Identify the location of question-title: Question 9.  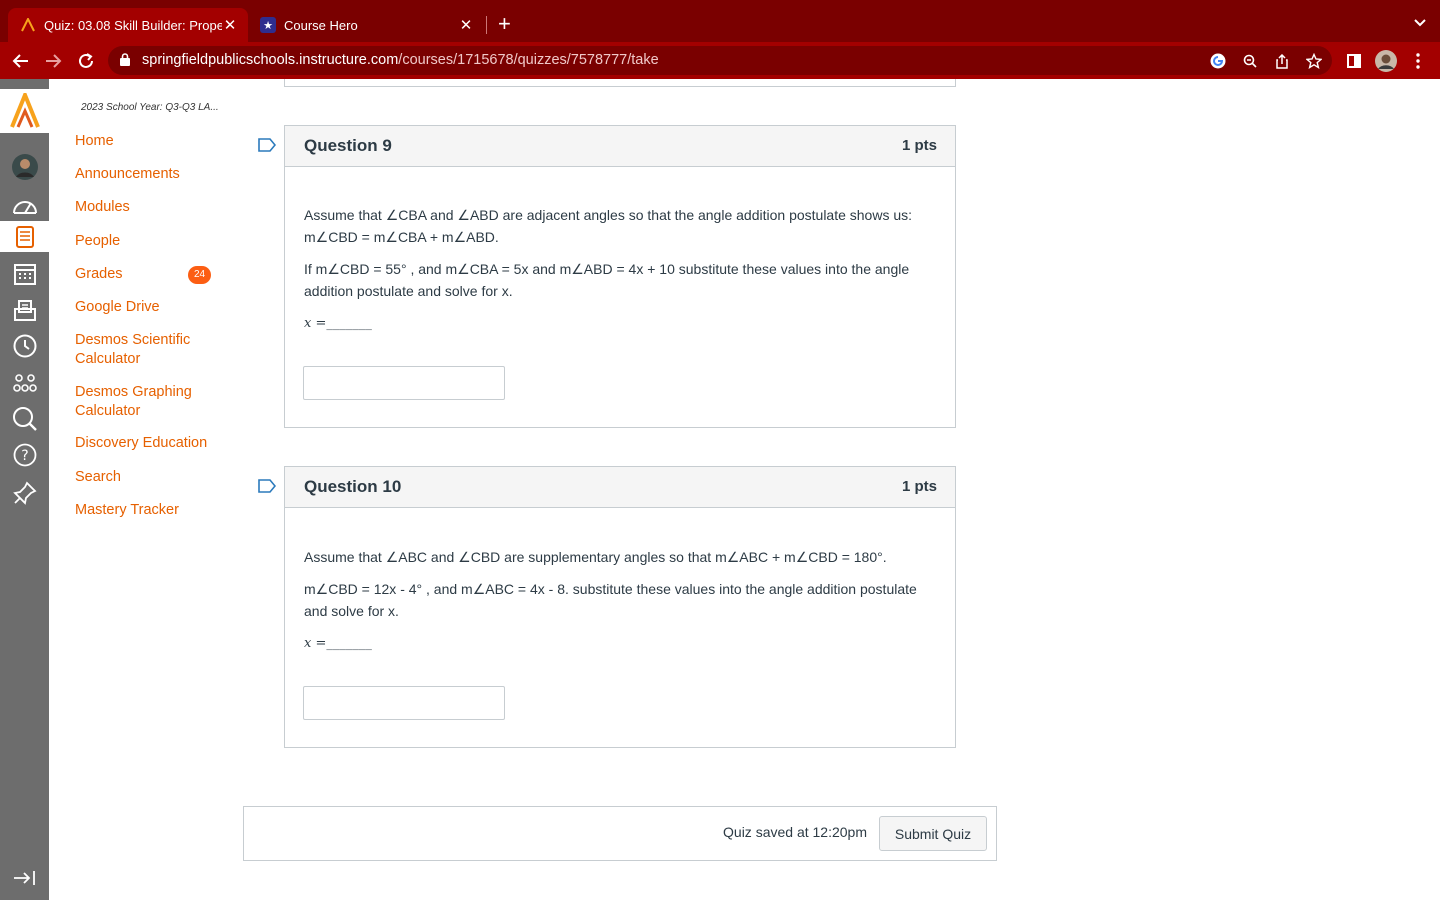
(348, 145).